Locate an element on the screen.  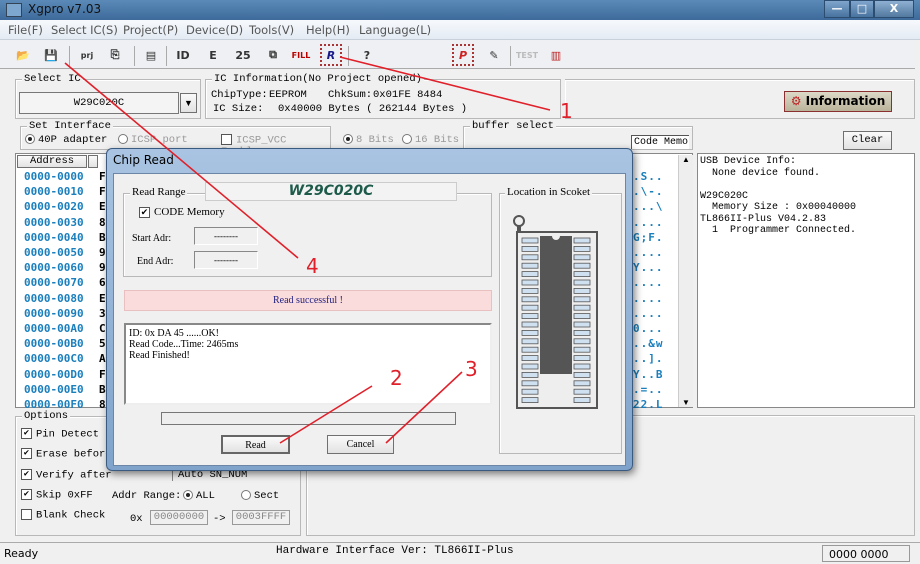
annotation-label-4: 4 is located at coordinates (312, 266).